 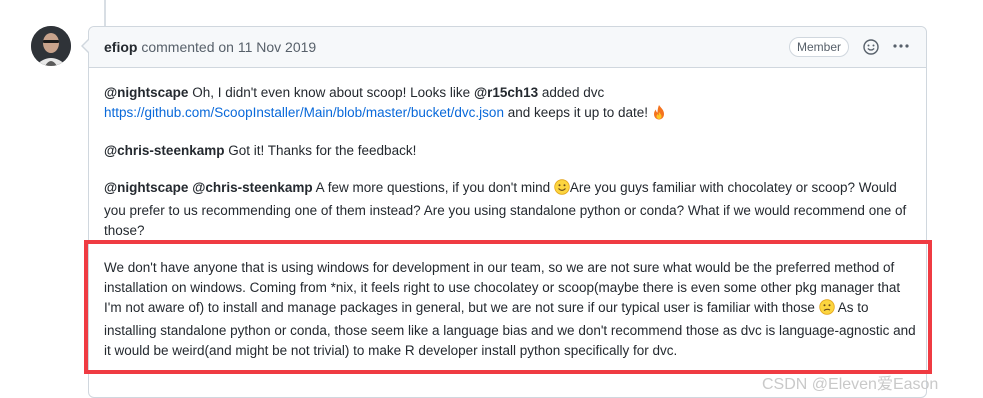 What do you see at coordinates (871, 47) in the screenshot?
I see `smiley-icon` at bounding box center [871, 47].